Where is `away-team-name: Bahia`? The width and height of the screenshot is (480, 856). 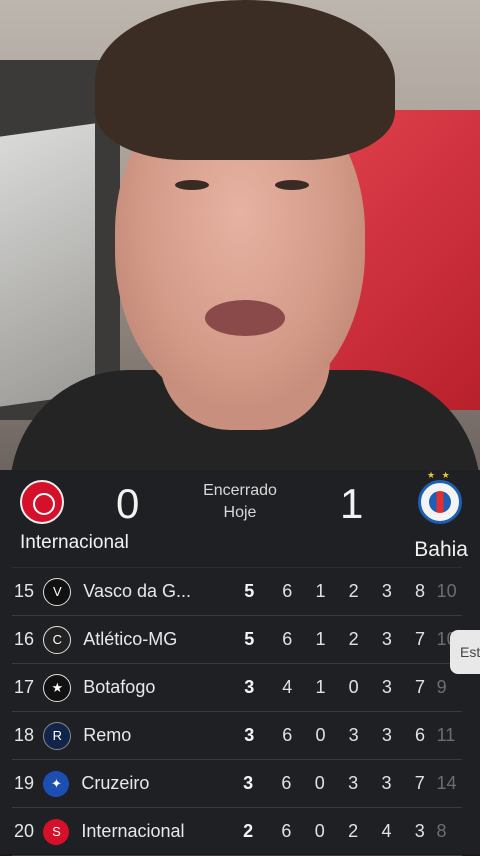 away-team-name: Bahia is located at coordinates (441, 549).